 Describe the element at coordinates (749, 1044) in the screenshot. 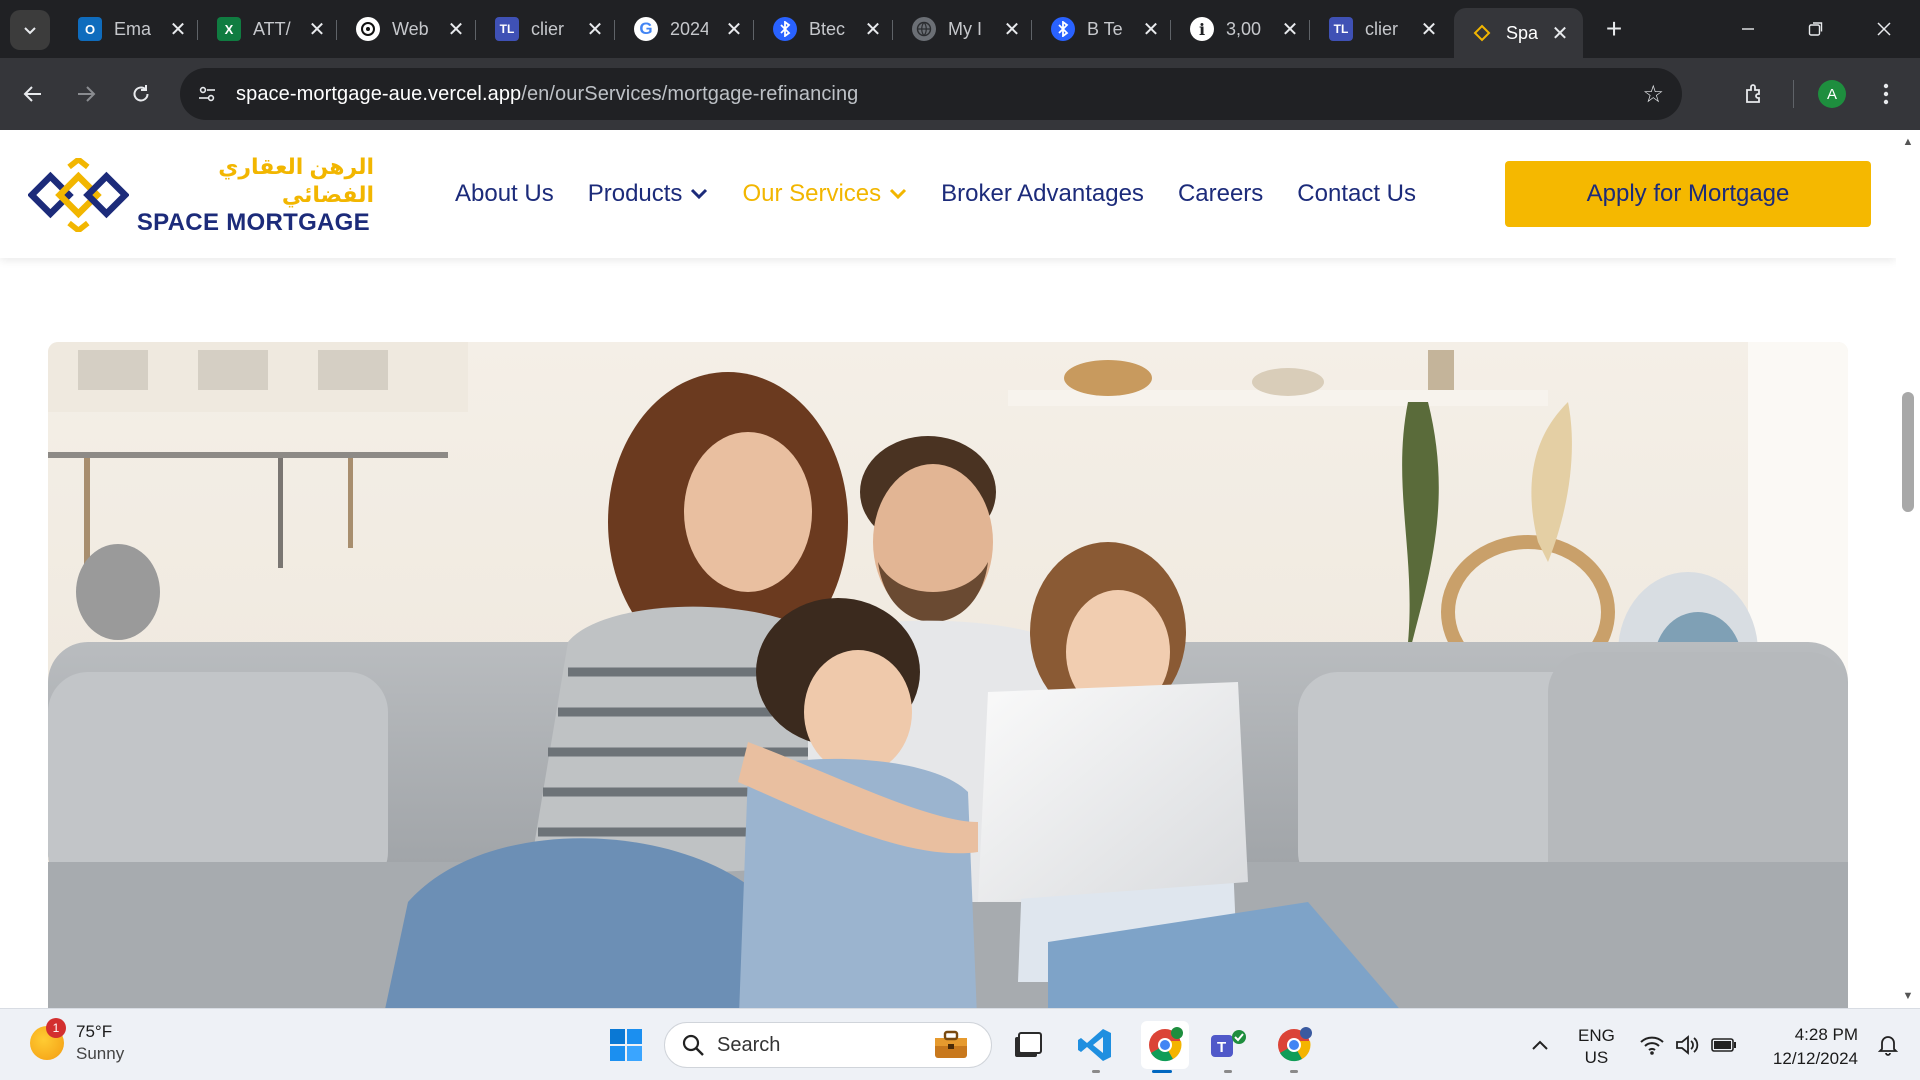

I see `search-placeholder: Search` at that location.